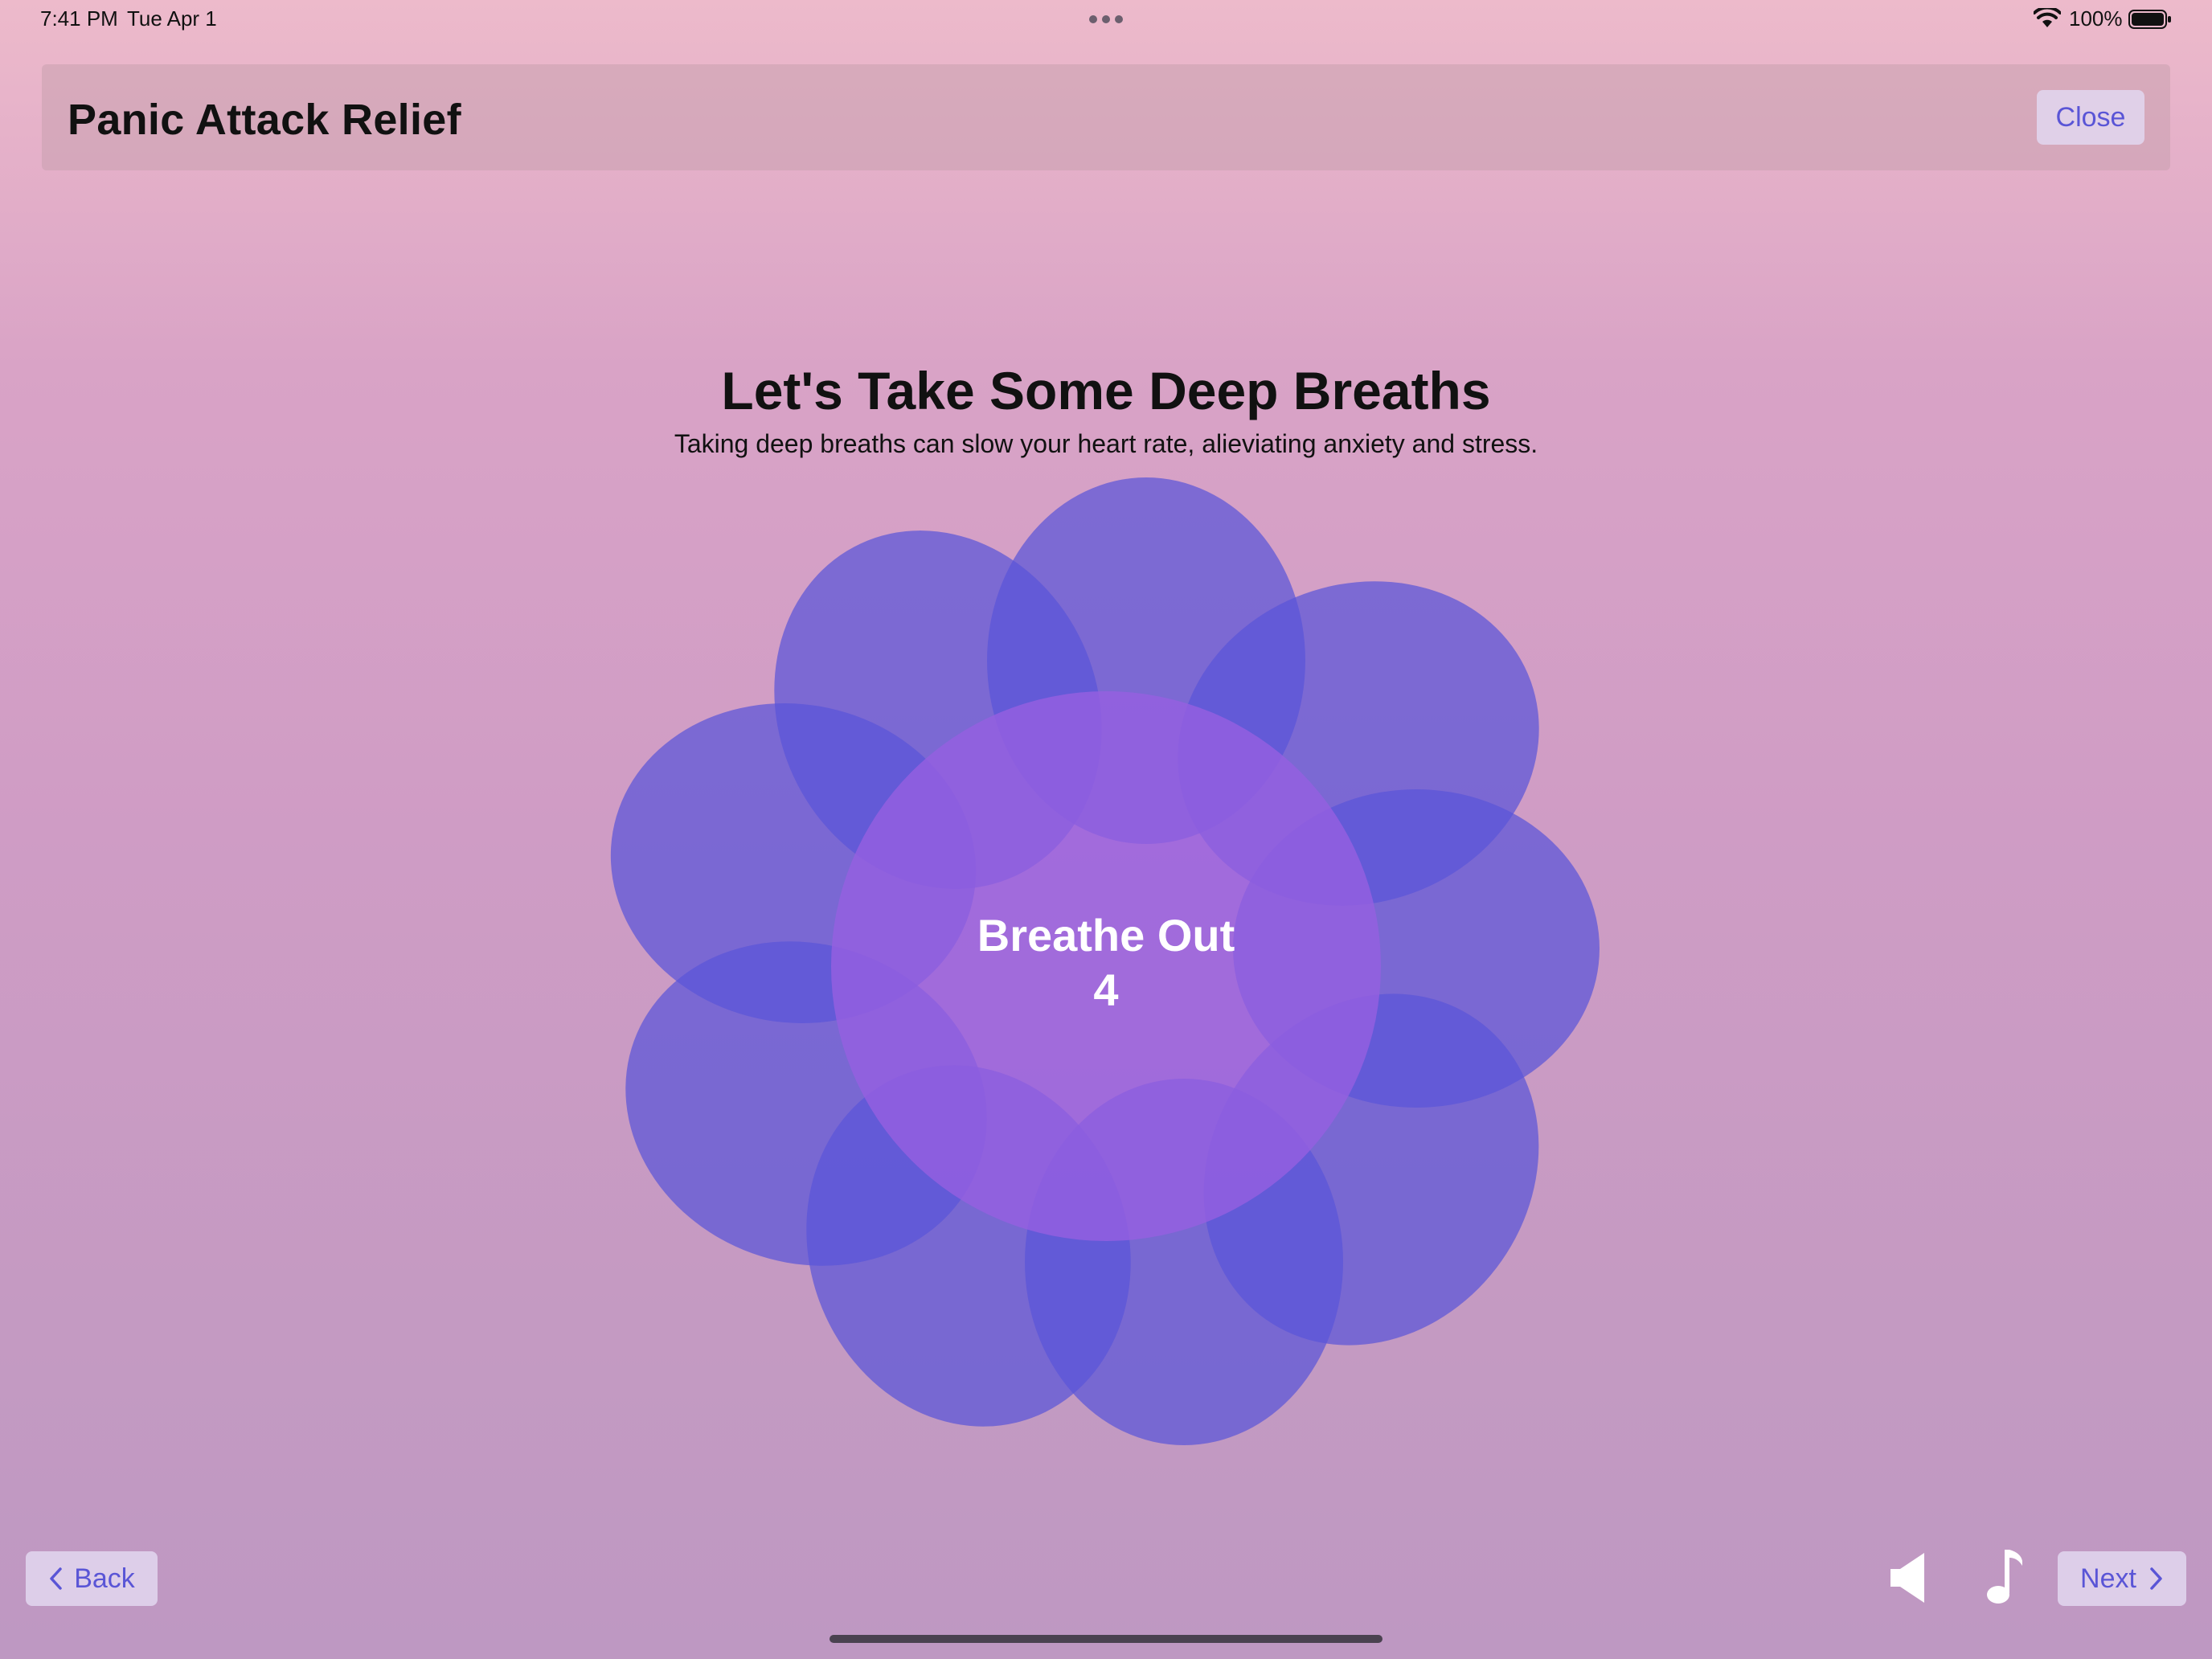 This screenshot has height=1659, width=2212. I want to click on back-button: Back, so click(92, 1578).